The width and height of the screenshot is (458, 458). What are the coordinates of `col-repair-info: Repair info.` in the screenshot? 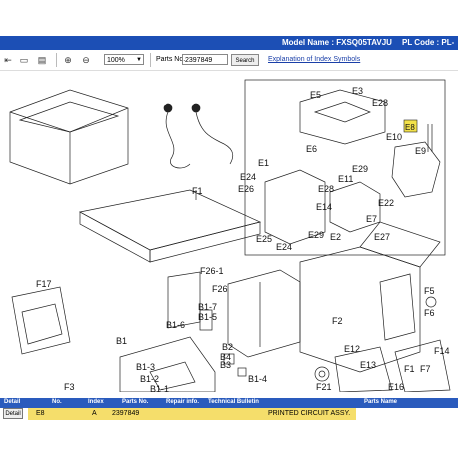 It's located at (183, 402).